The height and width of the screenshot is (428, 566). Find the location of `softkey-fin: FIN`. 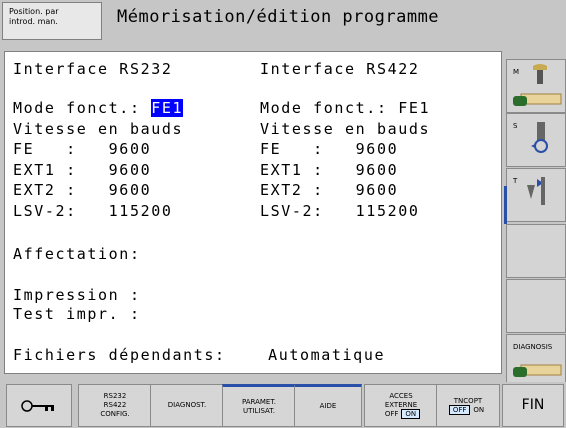

softkey-fin: FIN is located at coordinates (533, 405).